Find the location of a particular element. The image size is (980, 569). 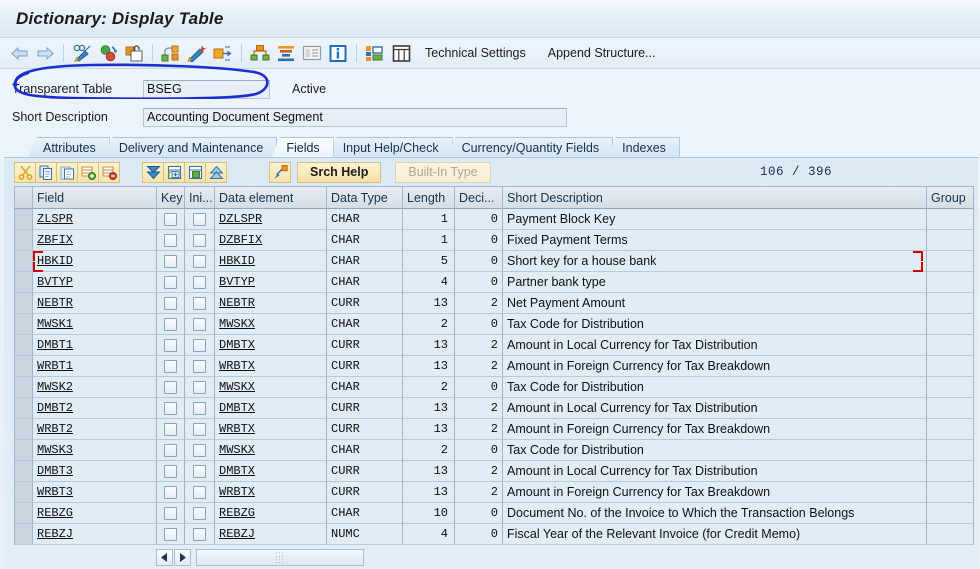

column-header-short-description: Short Description is located at coordinates (715, 198).